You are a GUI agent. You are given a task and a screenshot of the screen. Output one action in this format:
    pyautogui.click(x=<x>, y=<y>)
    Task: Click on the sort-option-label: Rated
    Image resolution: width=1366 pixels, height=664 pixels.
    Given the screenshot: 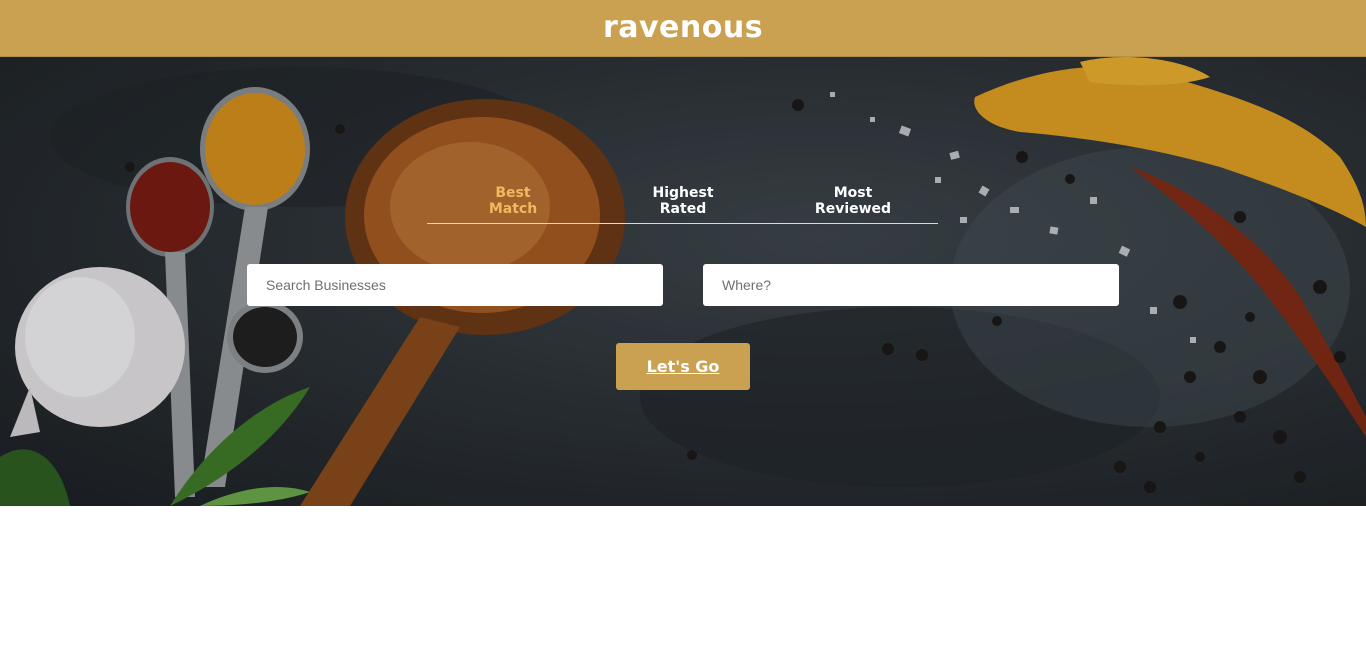 What is the action you would take?
    pyautogui.click(x=683, y=209)
    